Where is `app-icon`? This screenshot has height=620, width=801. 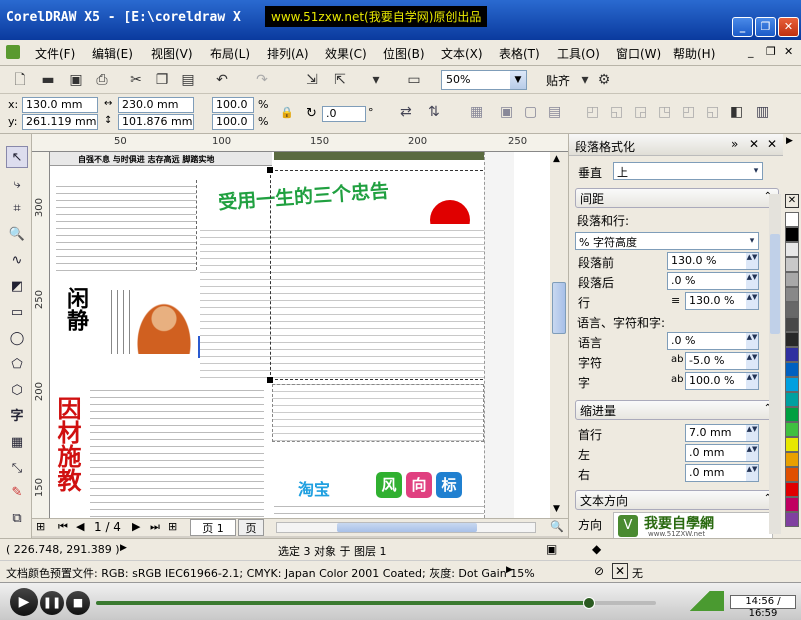
app-icon is located at coordinates (13, 52).